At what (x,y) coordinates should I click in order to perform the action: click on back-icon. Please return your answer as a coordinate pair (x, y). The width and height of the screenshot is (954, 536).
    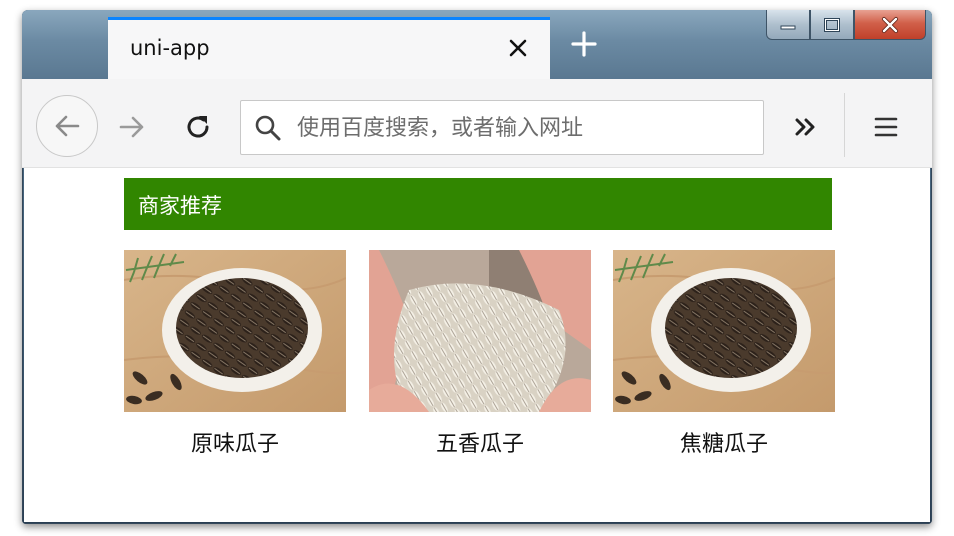
    Looking at the image, I should click on (67, 126).